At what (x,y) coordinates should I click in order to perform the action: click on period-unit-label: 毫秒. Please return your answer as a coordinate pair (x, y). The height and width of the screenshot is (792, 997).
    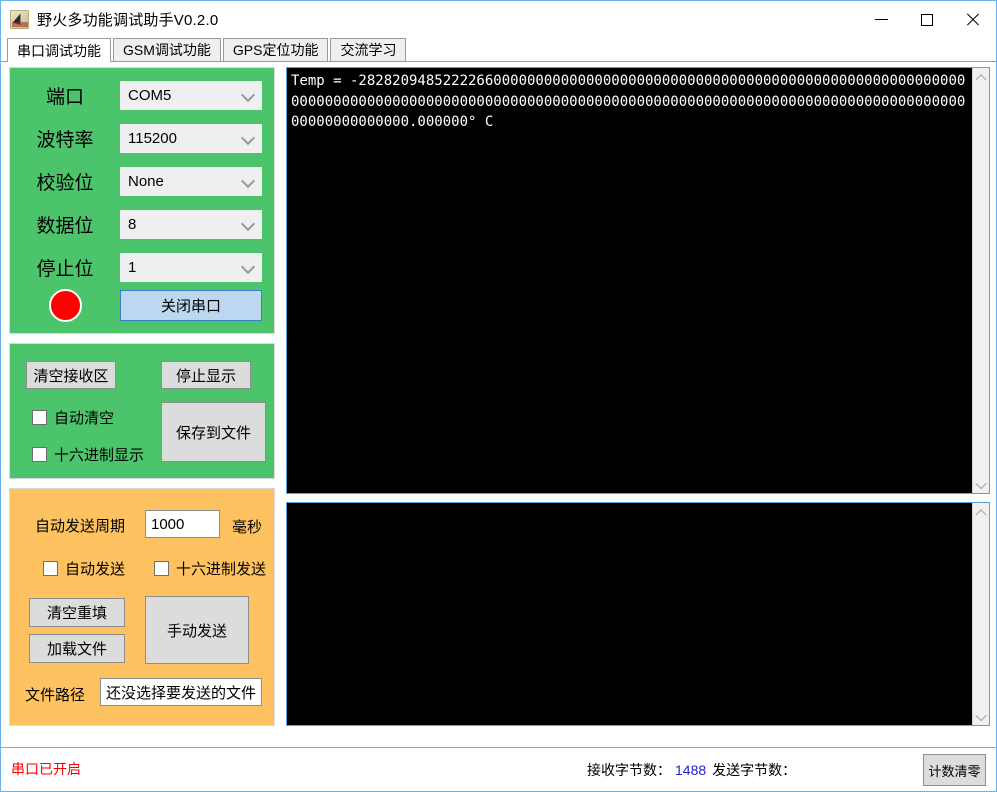
    Looking at the image, I should click on (247, 527).